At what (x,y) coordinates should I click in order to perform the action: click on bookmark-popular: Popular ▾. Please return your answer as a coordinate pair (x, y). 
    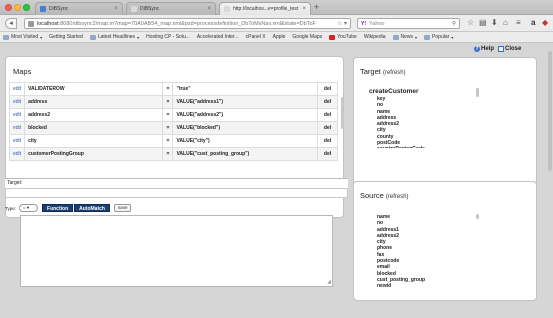
    Looking at the image, I should click on (438, 37).